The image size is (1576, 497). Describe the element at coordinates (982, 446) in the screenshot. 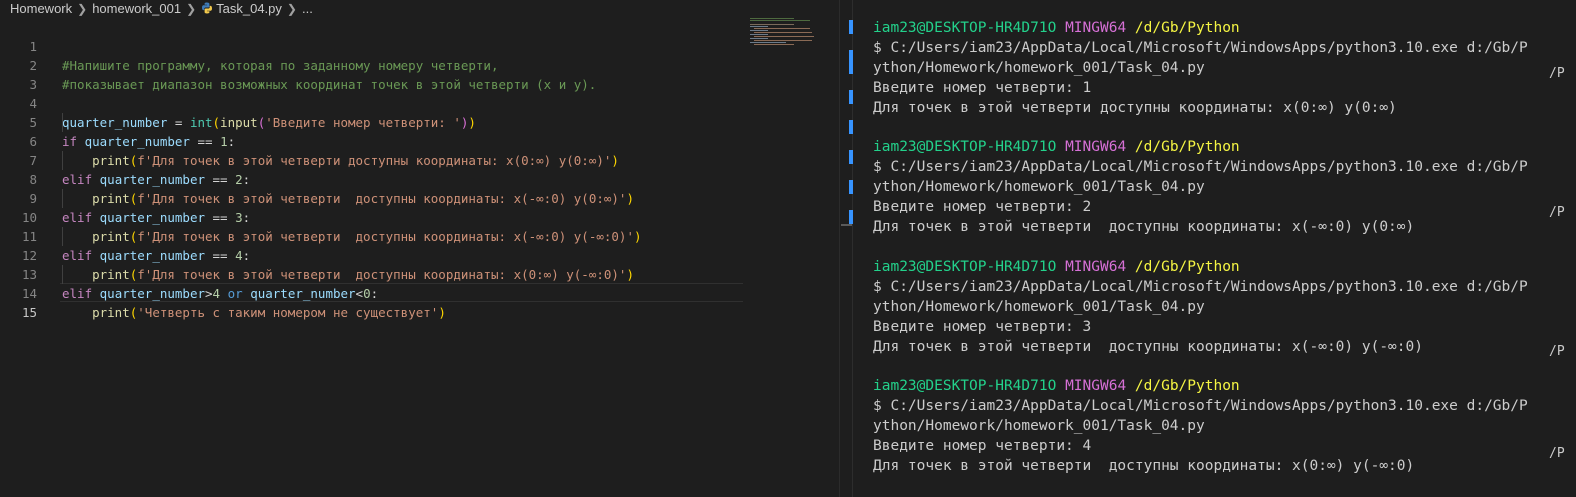

I see `terminal-output: Введите номер четверти: 4` at that location.